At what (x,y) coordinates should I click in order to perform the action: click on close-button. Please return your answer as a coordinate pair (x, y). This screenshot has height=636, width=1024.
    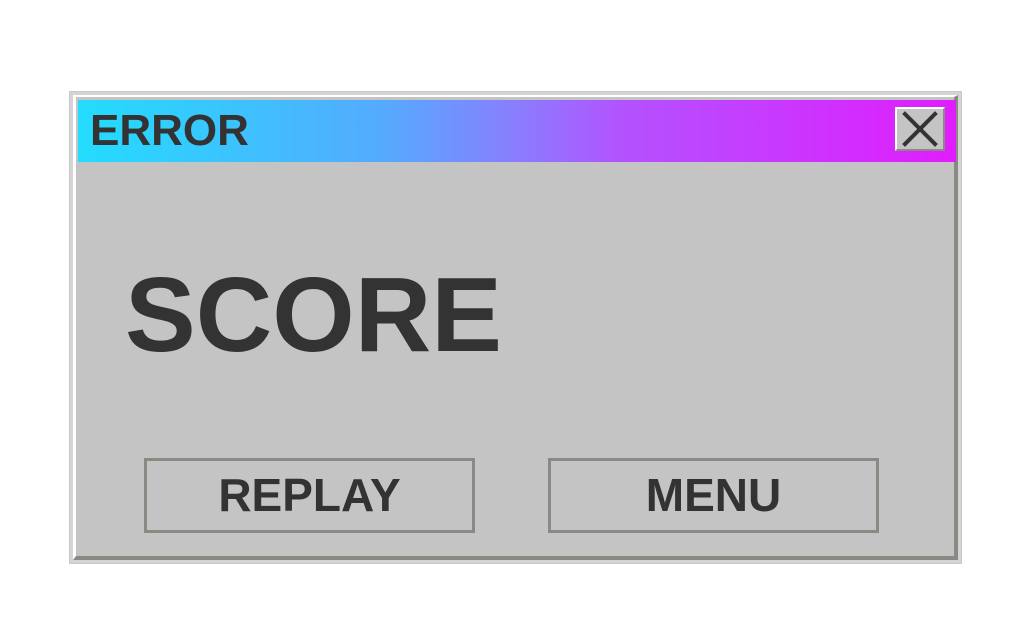
    Looking at the image, I should click on (920, 129).